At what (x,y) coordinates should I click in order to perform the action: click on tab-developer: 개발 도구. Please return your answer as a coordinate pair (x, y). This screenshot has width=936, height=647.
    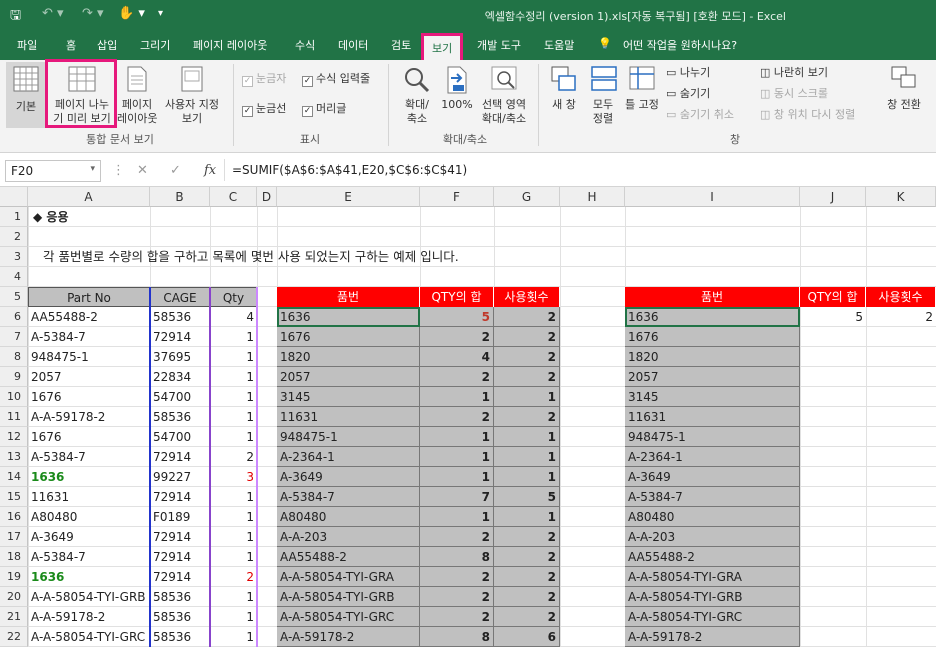
    Looking at the image, I should click on (499, 45).